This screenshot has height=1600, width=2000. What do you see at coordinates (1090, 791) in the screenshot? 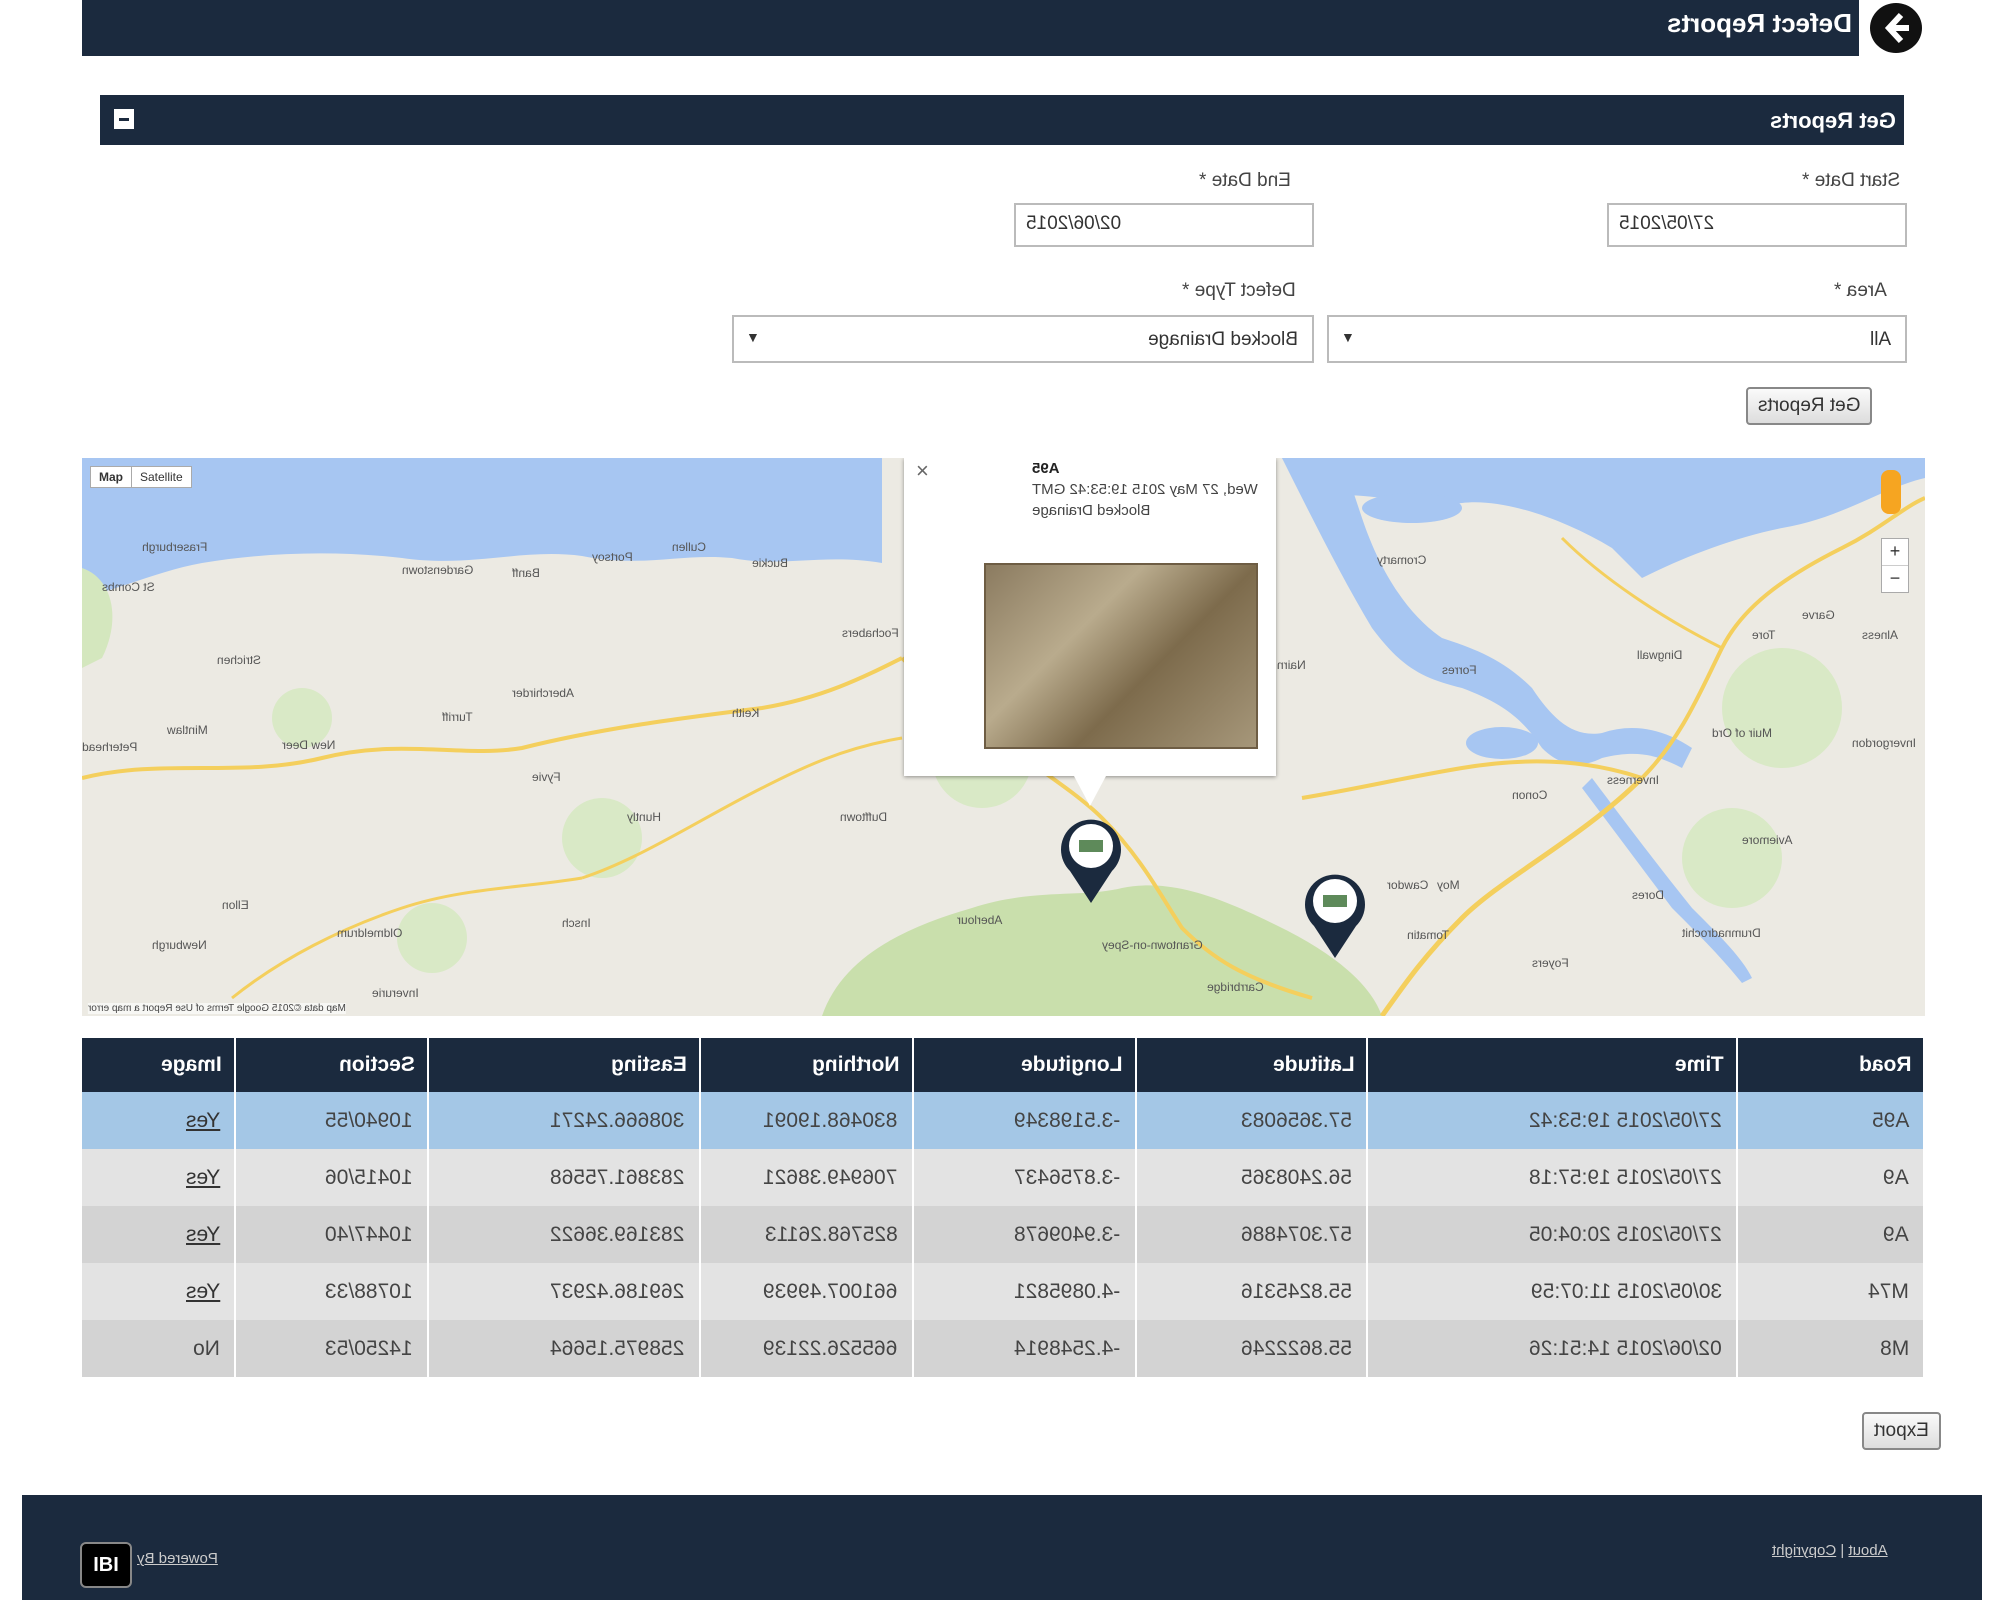
I see `info-window-tip` at bounding box center [1090, 791].